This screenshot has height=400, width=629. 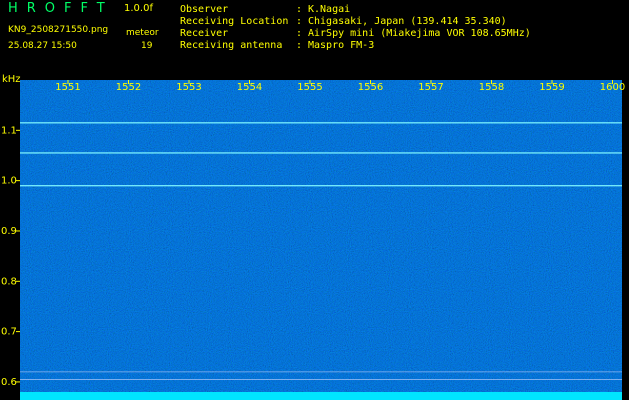 I want to click on y-tick-label: 1.0, so click(x=9, y=181).